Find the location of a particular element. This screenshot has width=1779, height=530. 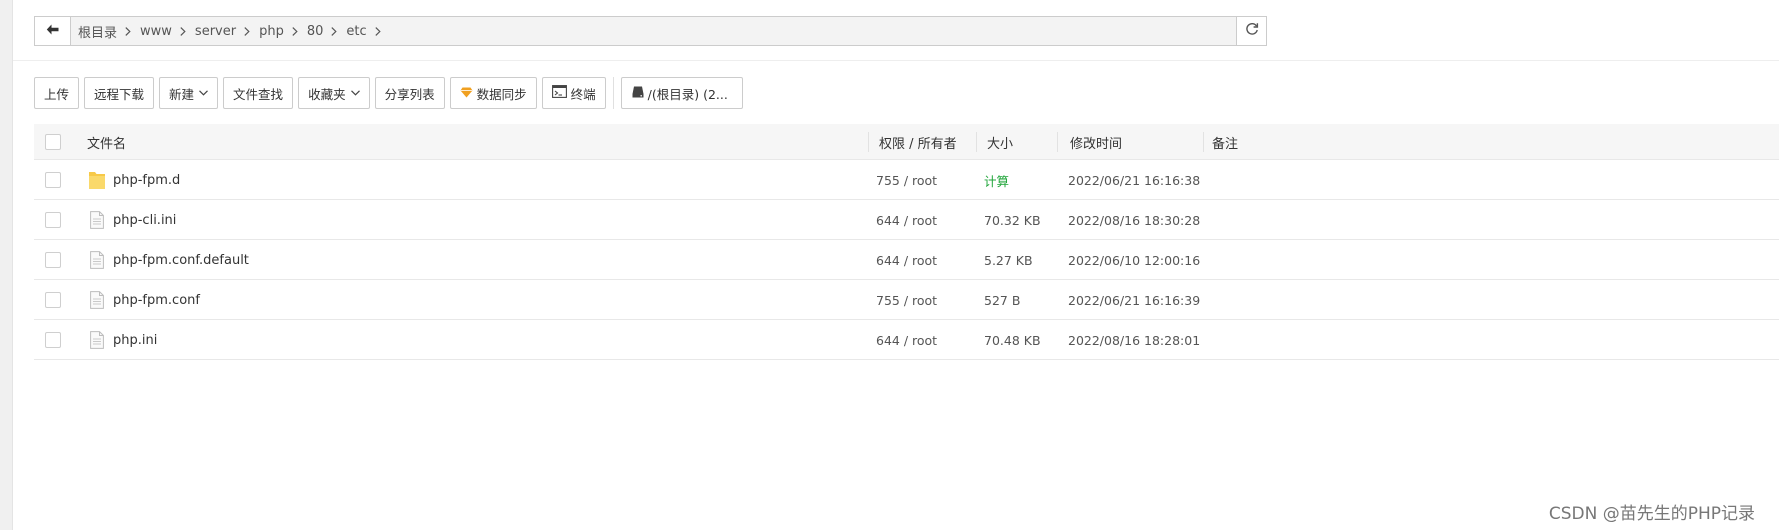

name-cell: php-fpm.conf is located at coordinates (143, 300).